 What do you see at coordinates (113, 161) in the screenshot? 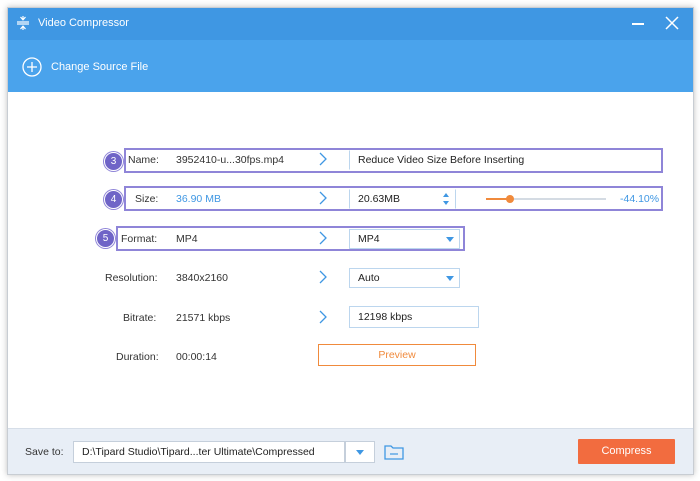
I see `step-badge-3: 3` at bounding box center [113, 161].